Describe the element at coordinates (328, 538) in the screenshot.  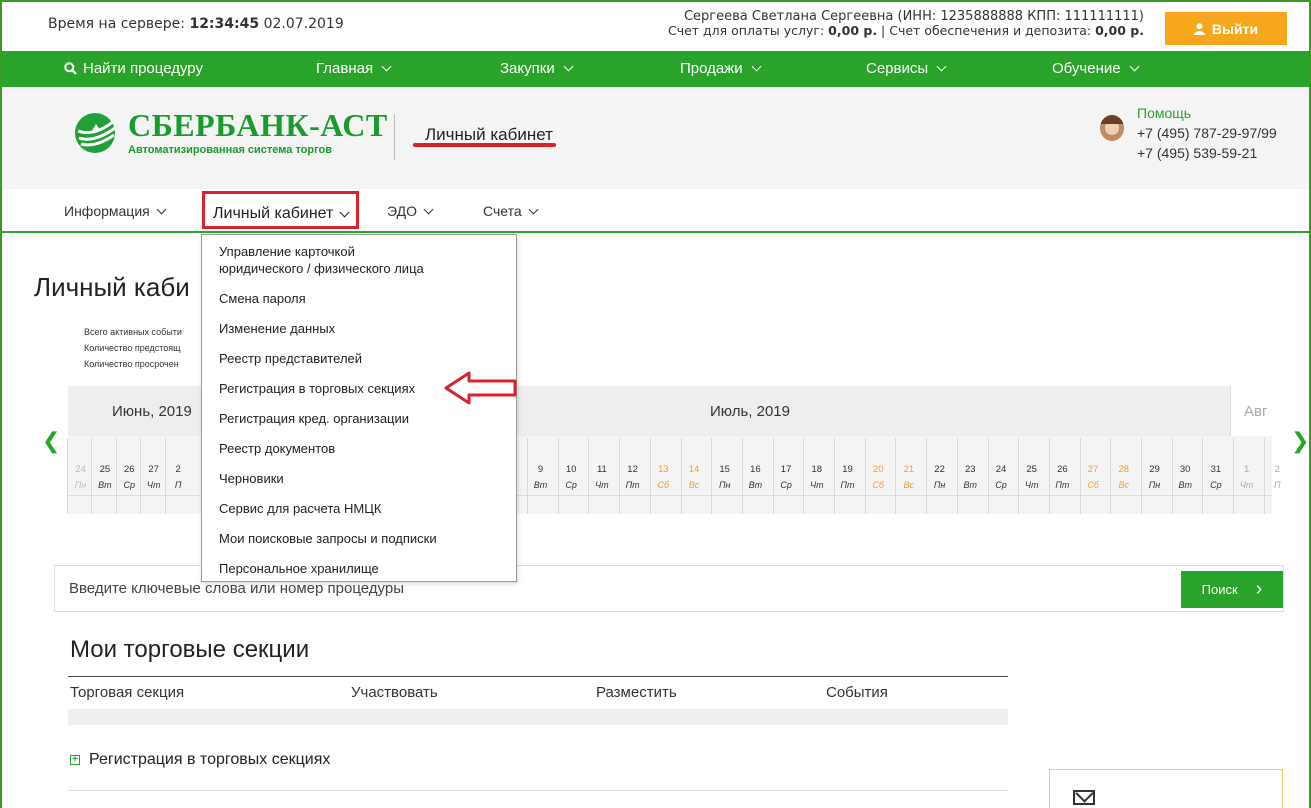
I see `menu-item-search-subscriptions: Мои поисковые запросы и подписки` at that location.